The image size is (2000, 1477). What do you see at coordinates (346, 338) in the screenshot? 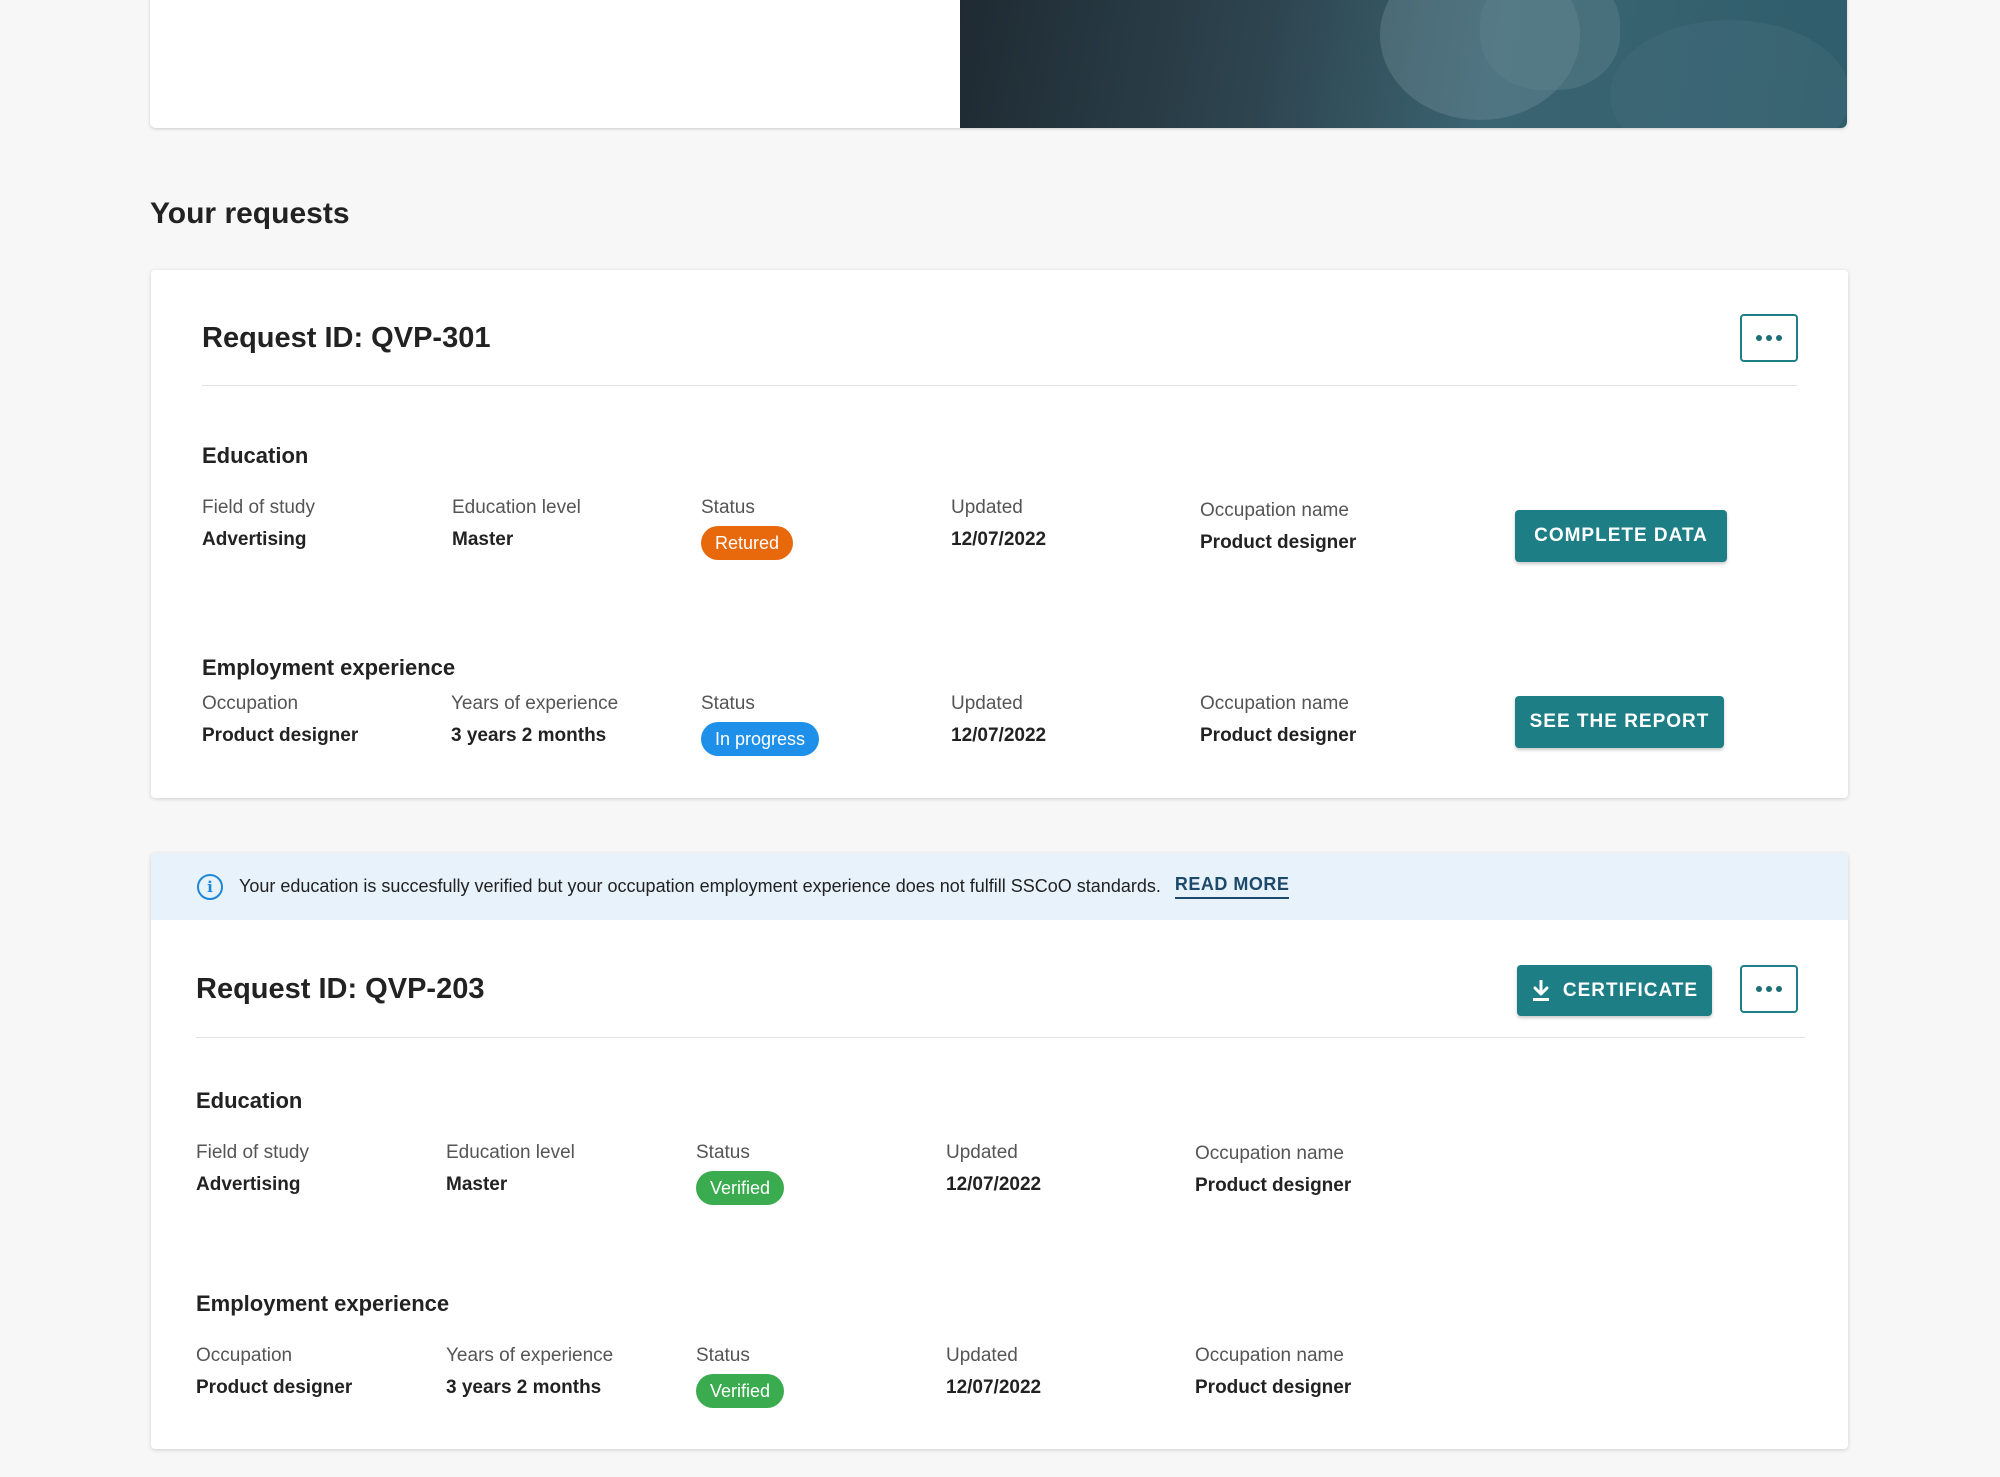
I see `request-title: Request ID: QVP-301` at bounding box center [346, 338].